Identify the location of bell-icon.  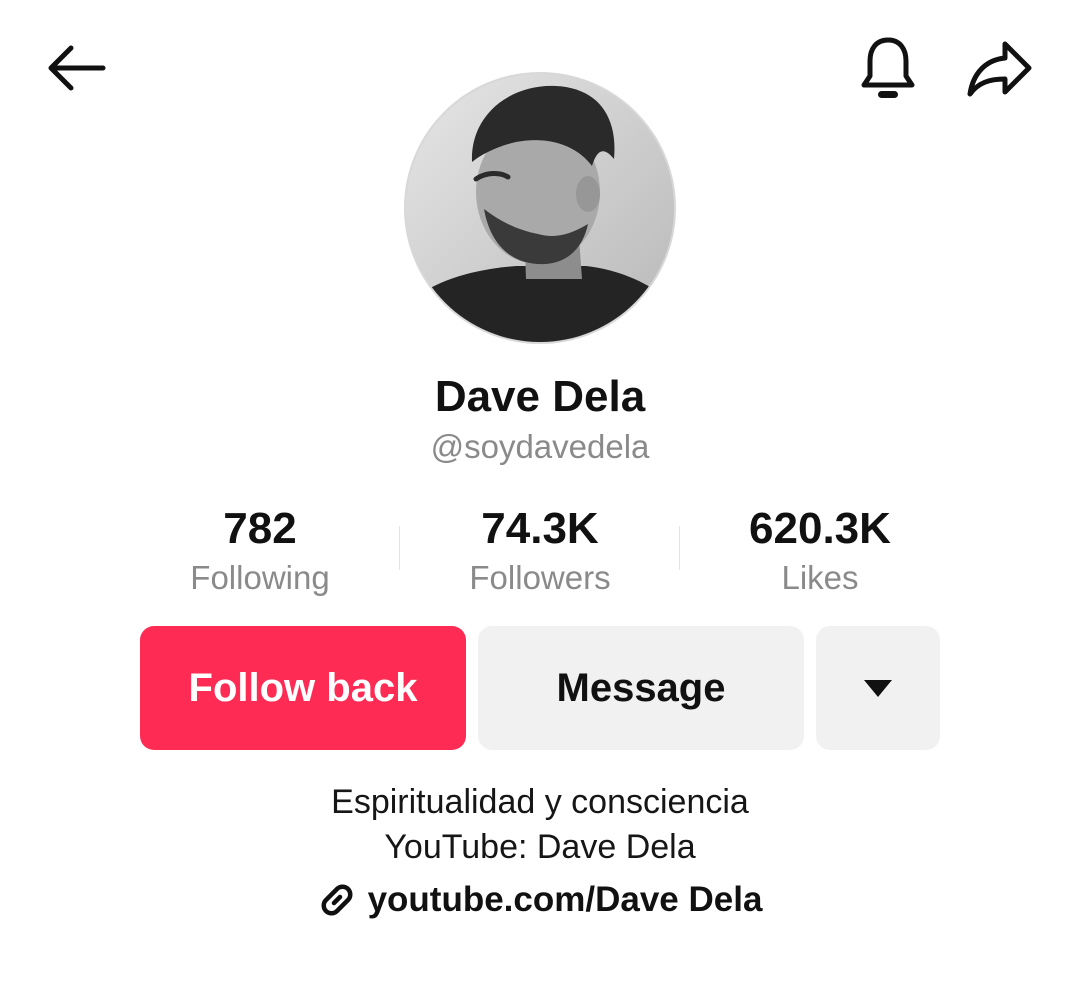
(888, 67).